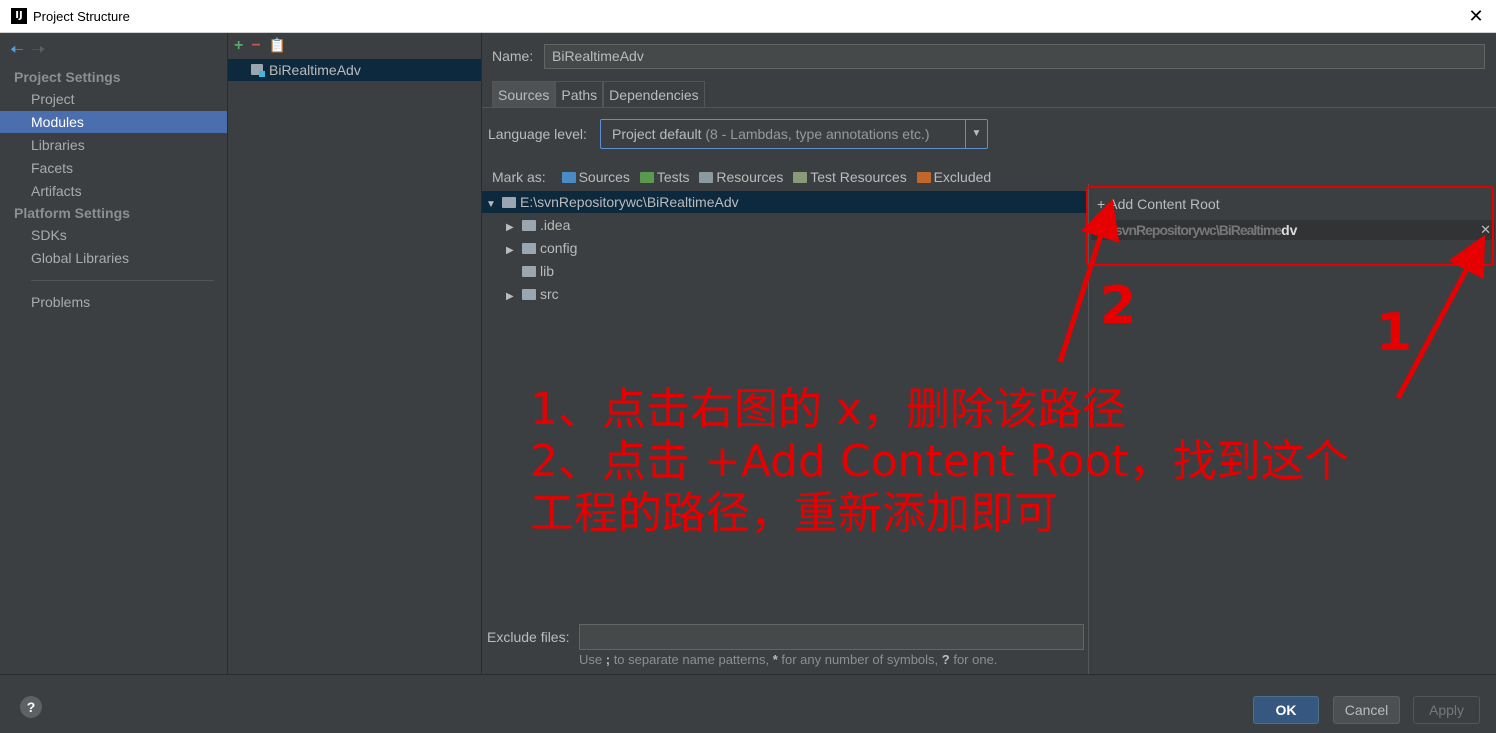 The height and width of the screenshot is (733, 1496). What do you see at coordinates (794, 513) in the screenshot?
I see `annotation-line-3: 工程的路径，重新添加即可` at bounding box center [794, 513].